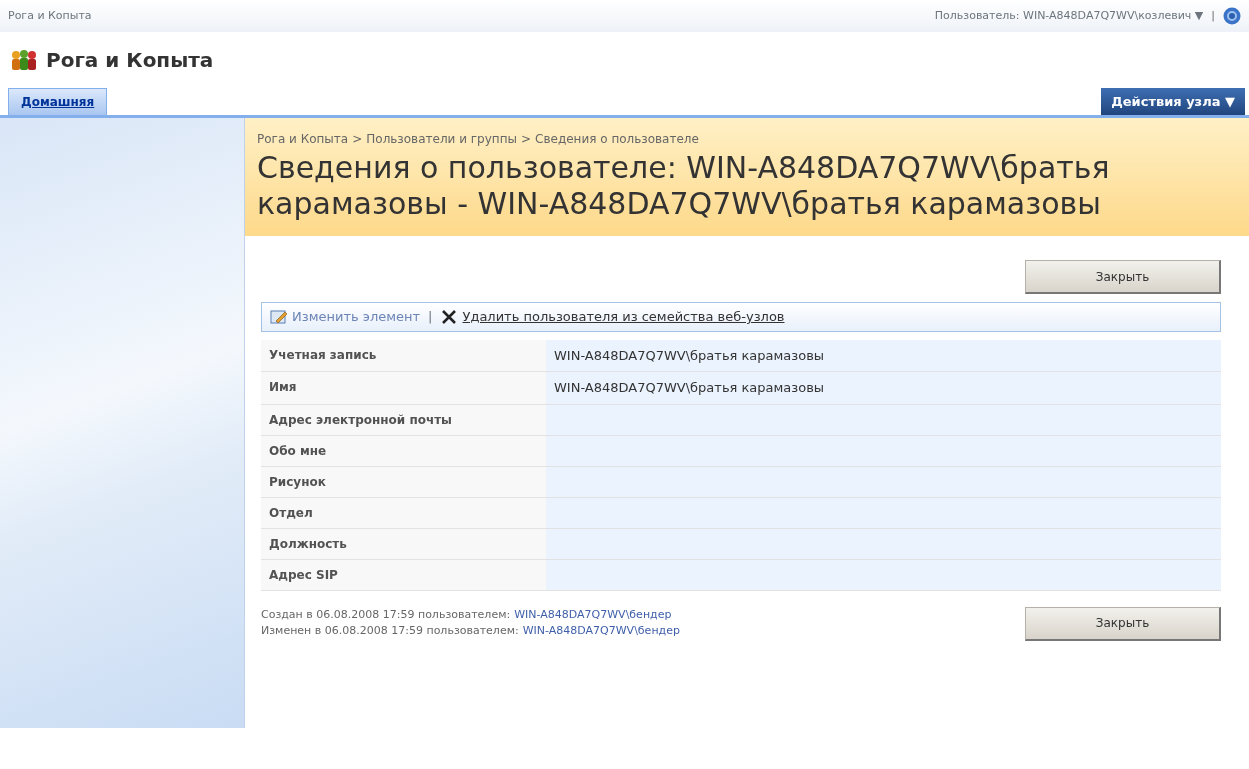 The image size is (1249, 769). Describe the element at coordinates (303, 139) in the screenshot. I see `breadcrumb-link: Рога и Копыта` at that location.